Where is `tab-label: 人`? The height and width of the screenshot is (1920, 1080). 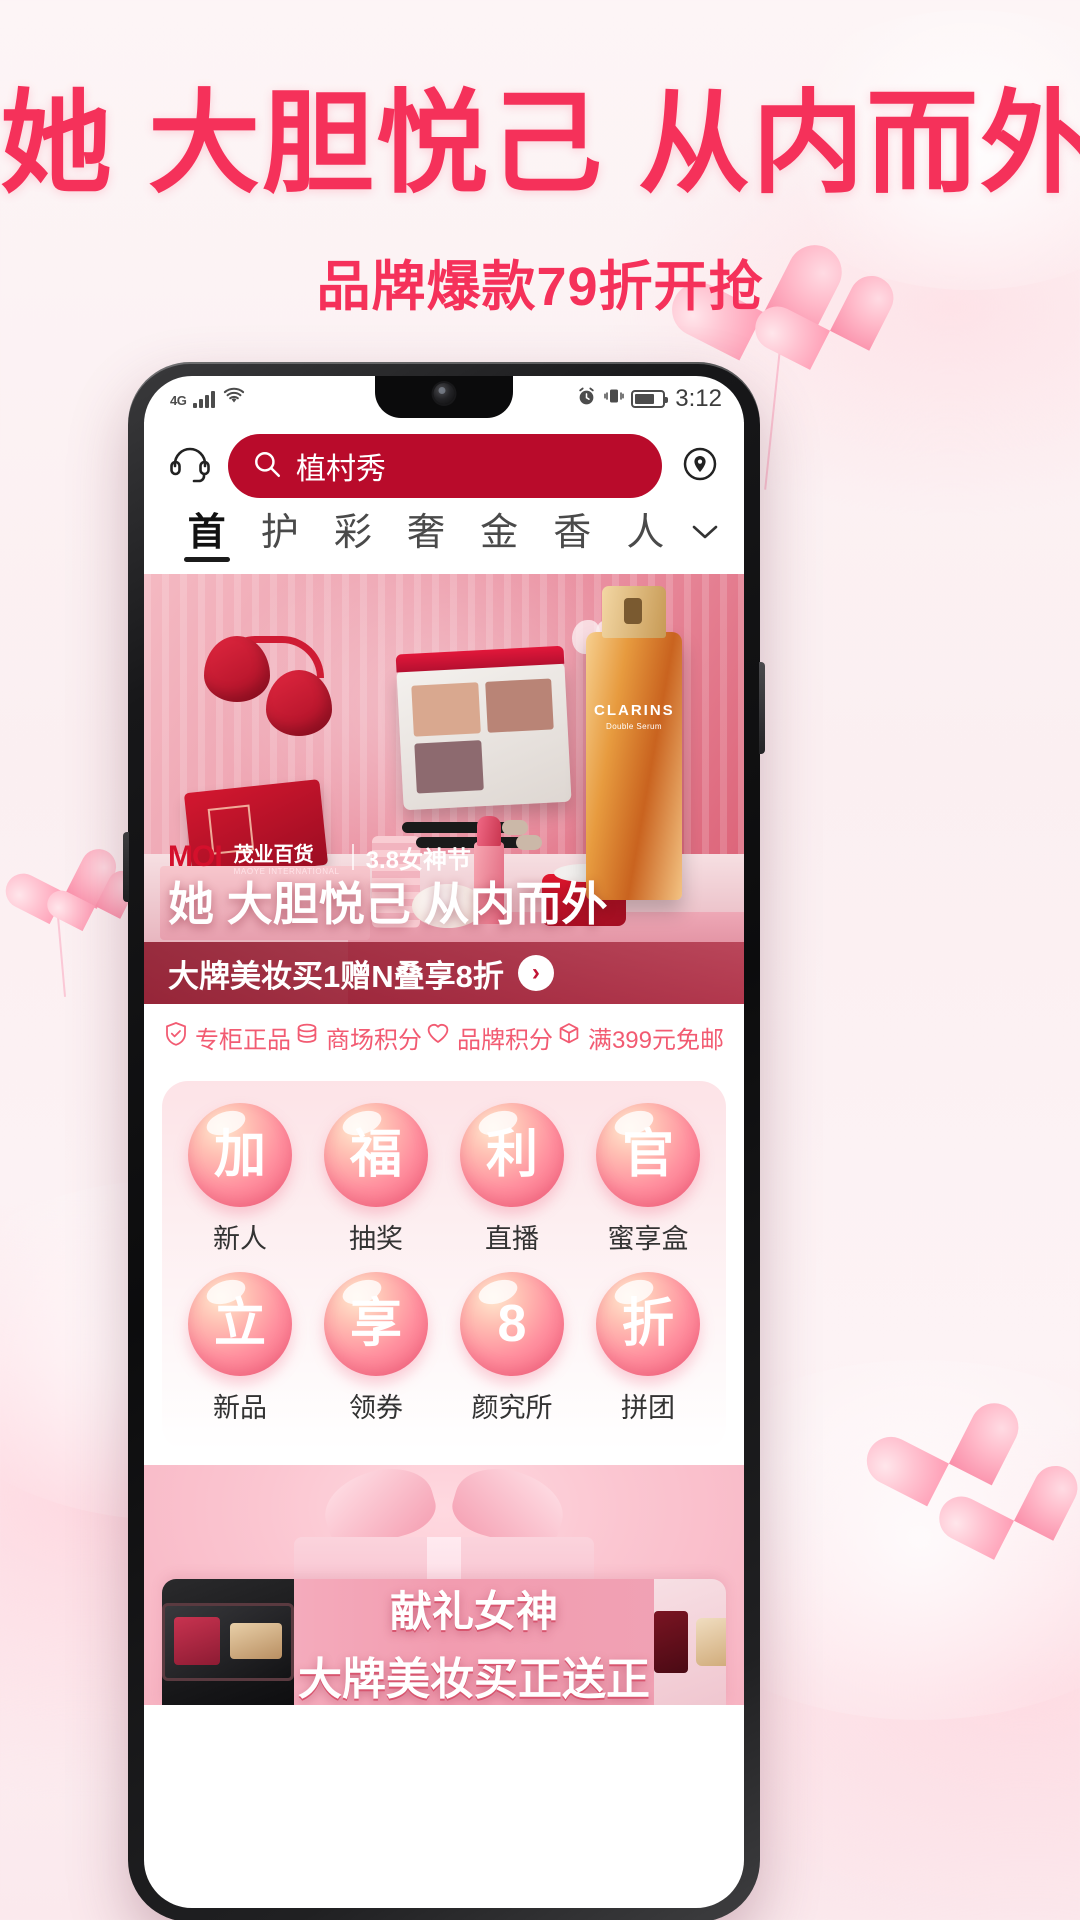
tab-label: 人 is located at coordinates (645, 533).